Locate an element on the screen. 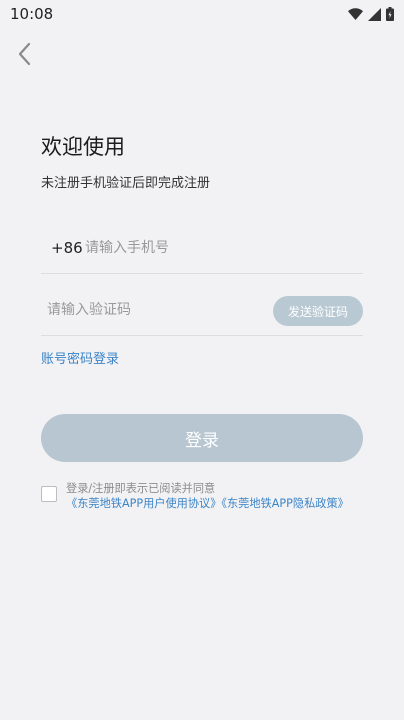 This screenshot has width=404, height=720. verification-code-input is located at coordinates (152, 310).